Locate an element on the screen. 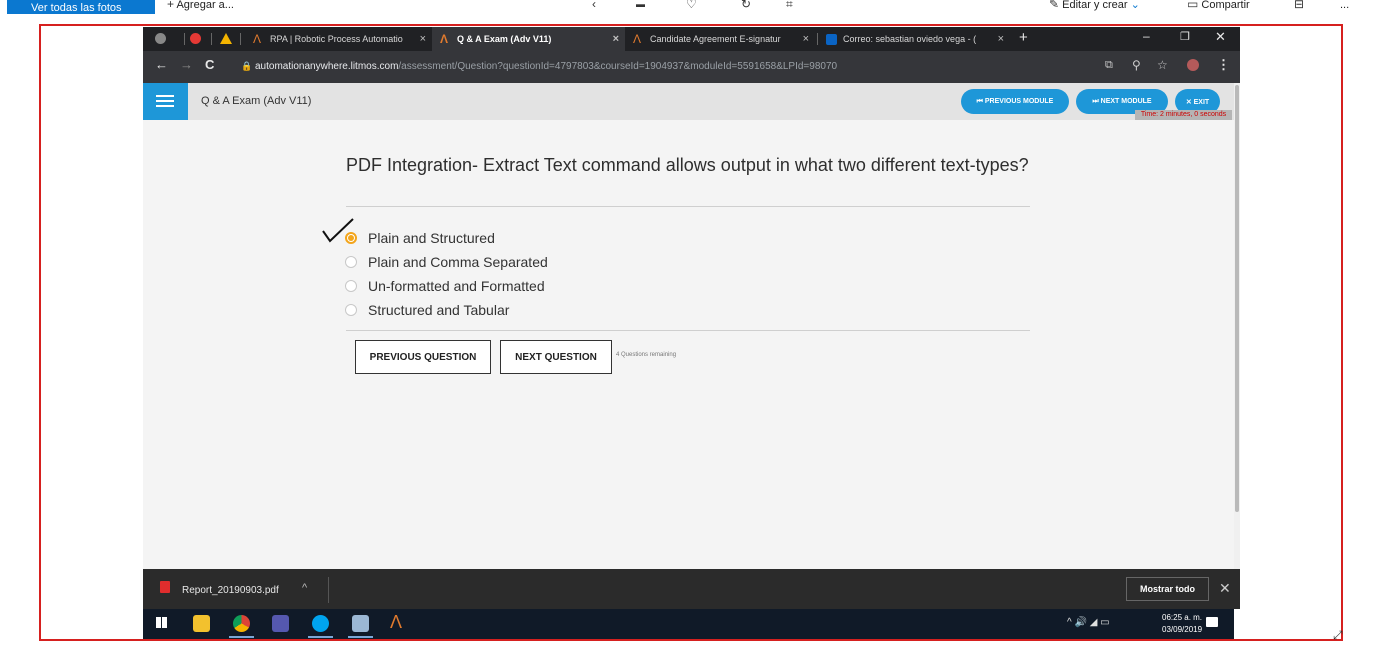 The image size is (1382, 666). download-file-name: Report_20190903.pdf is located at coordinates (230, 590).